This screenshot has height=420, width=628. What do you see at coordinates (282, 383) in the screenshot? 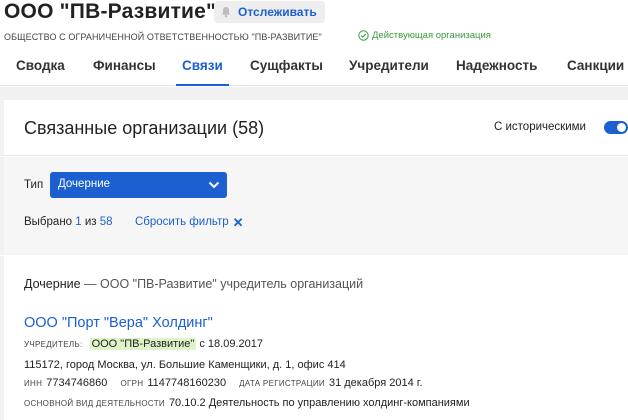
I see `reg-date-caption: ДАТА РЕГИСТРАЦИИ` at bounding box center [282, 383].